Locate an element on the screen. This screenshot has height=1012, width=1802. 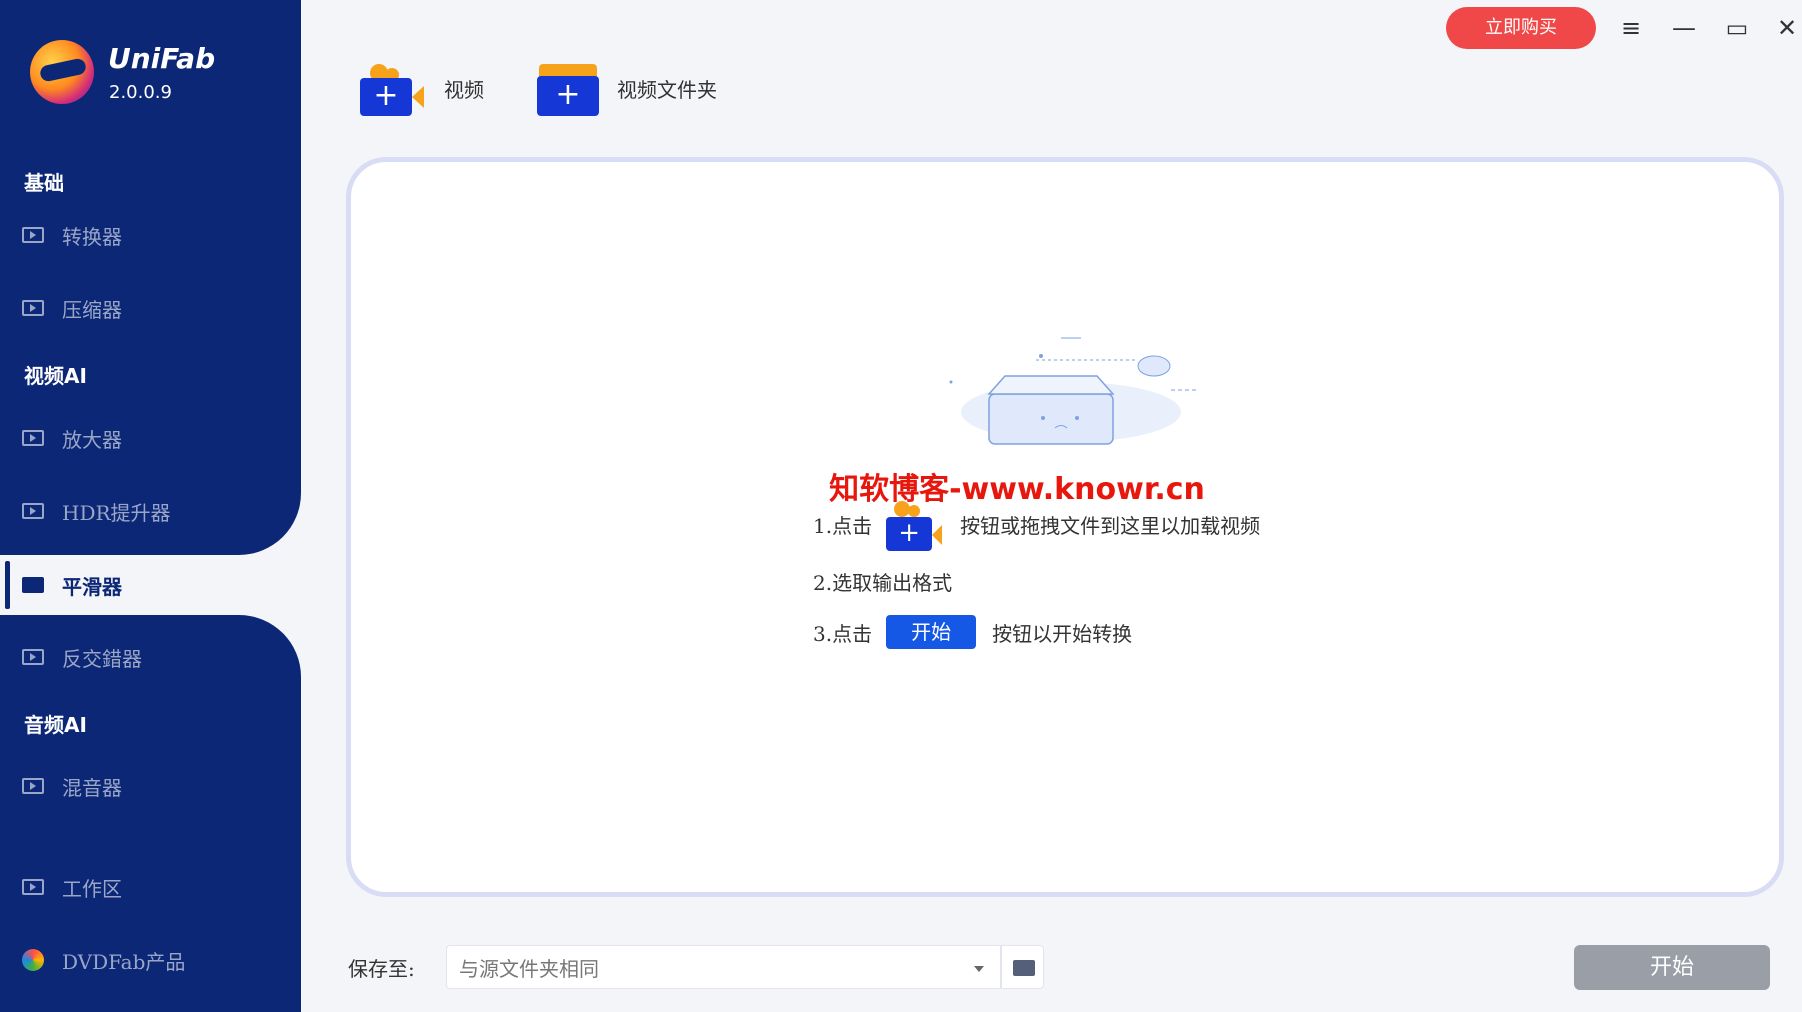
instruction-step-2: 2.选取输出格式 is located at coordinates (882, 581).